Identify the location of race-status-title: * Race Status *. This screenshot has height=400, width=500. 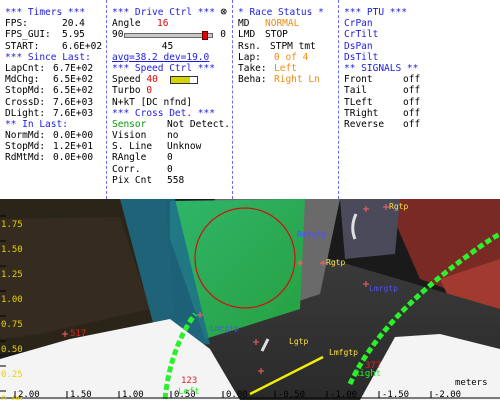
(281, 12).